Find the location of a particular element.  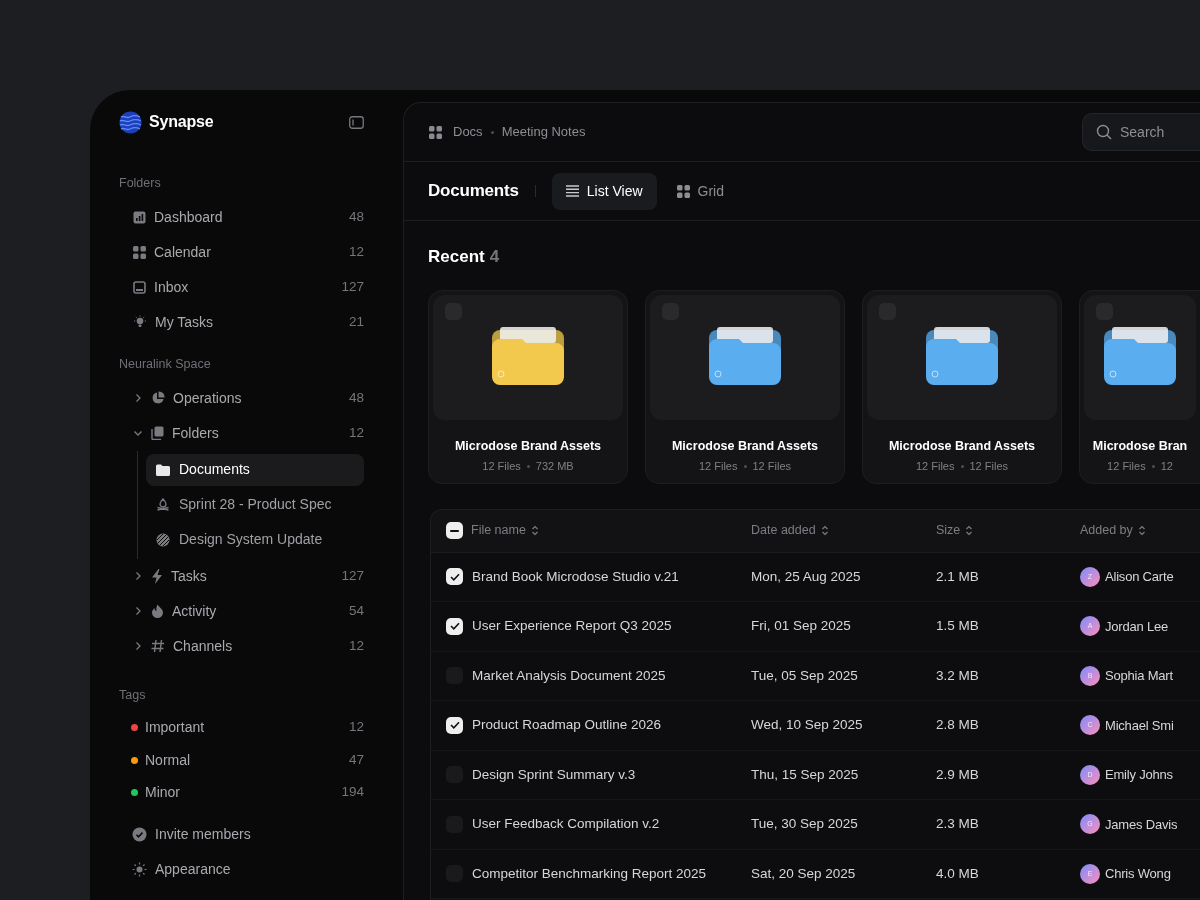

item-count: 47 is located at coordinates (356, 759).